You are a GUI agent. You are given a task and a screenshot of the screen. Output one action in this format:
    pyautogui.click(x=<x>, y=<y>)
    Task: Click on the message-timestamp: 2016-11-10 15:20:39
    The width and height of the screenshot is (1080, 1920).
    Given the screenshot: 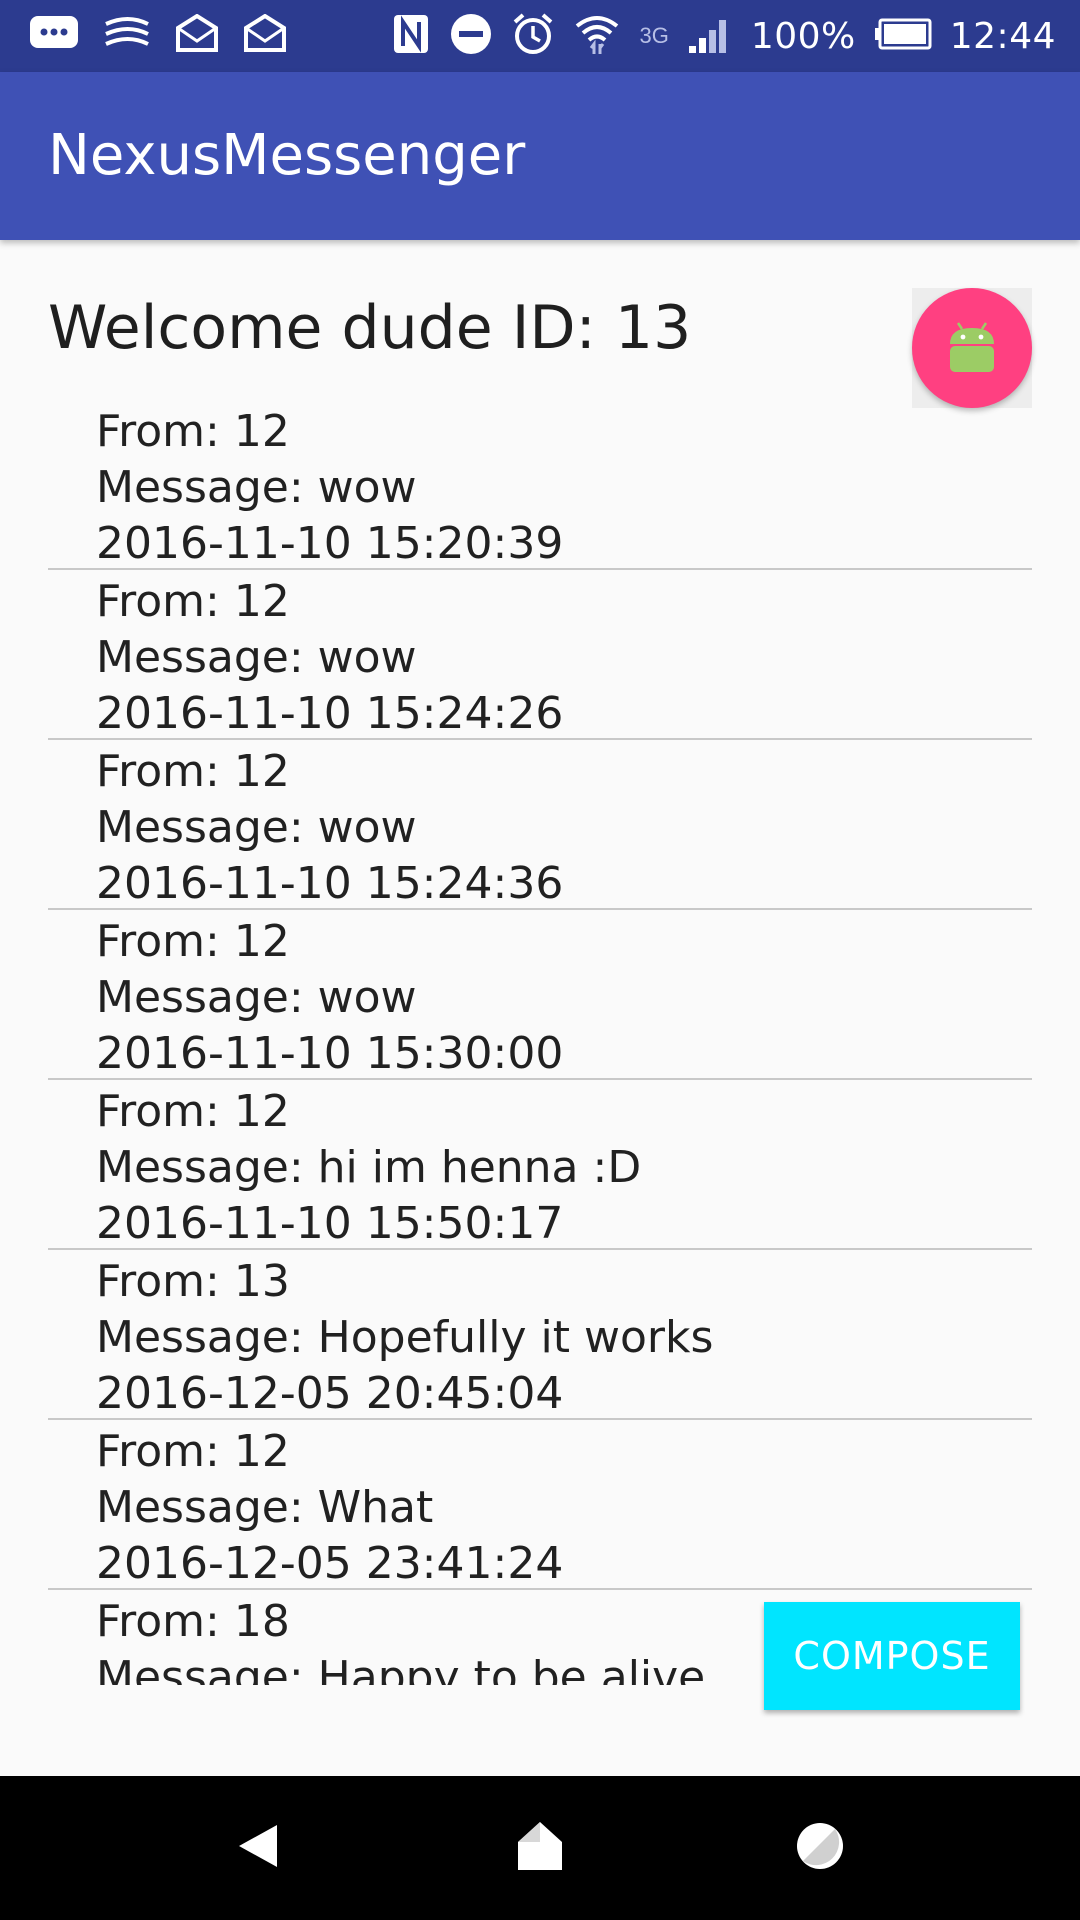 What is the action you would take?
    pyautogui.click(x=330, y=543)
    